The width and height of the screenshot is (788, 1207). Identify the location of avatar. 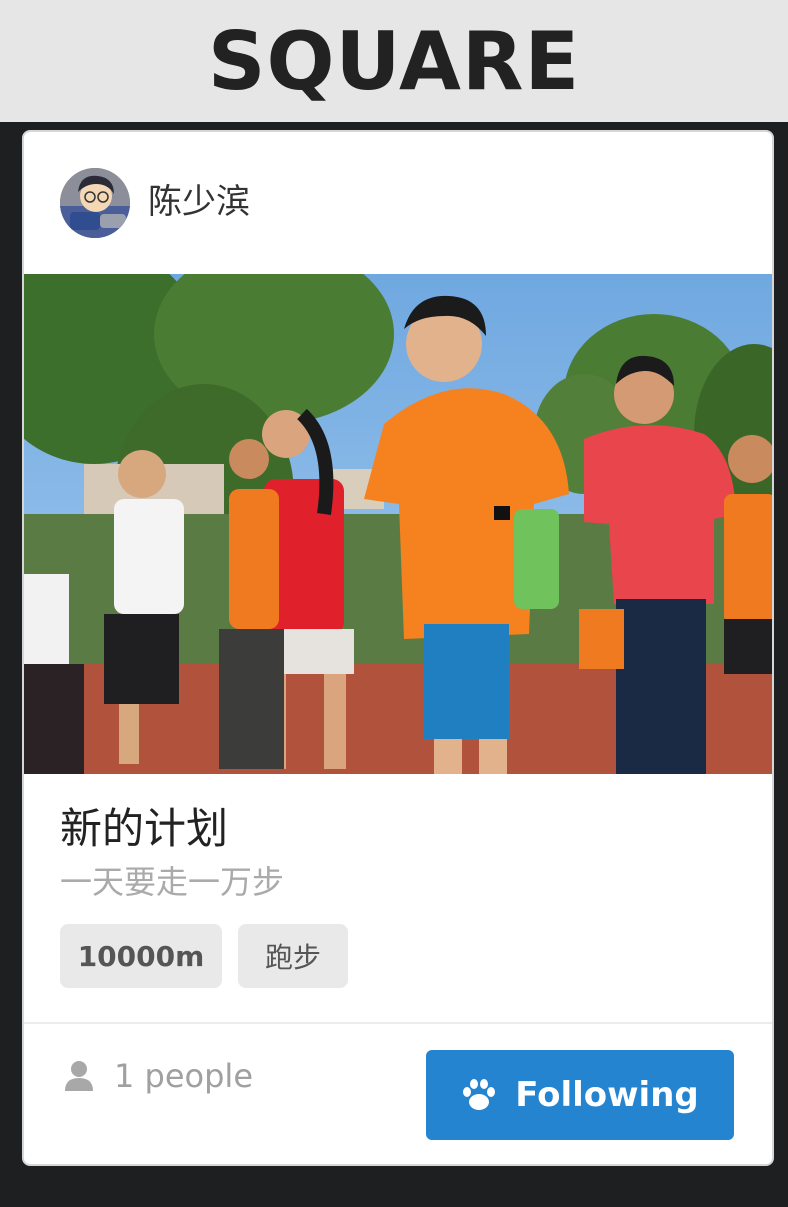
(95, 203).